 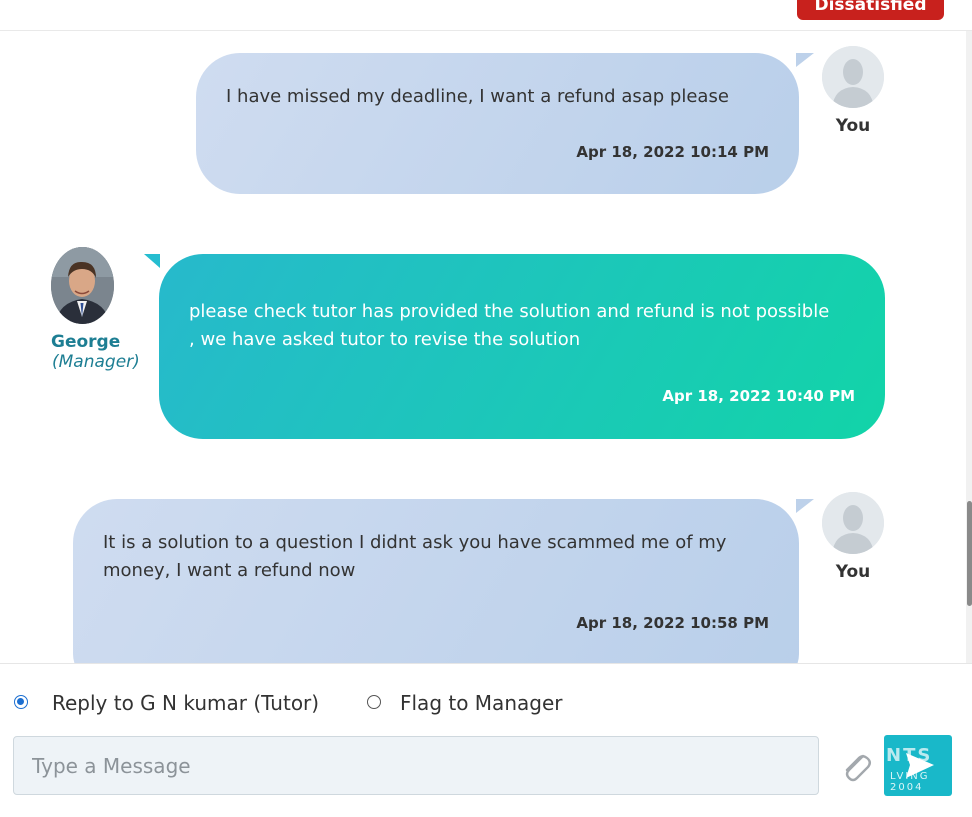 What do you see at coordinates (969, 347) in the screenshot?
I see `chat-scrollbar` at bounding box center [969, 347].